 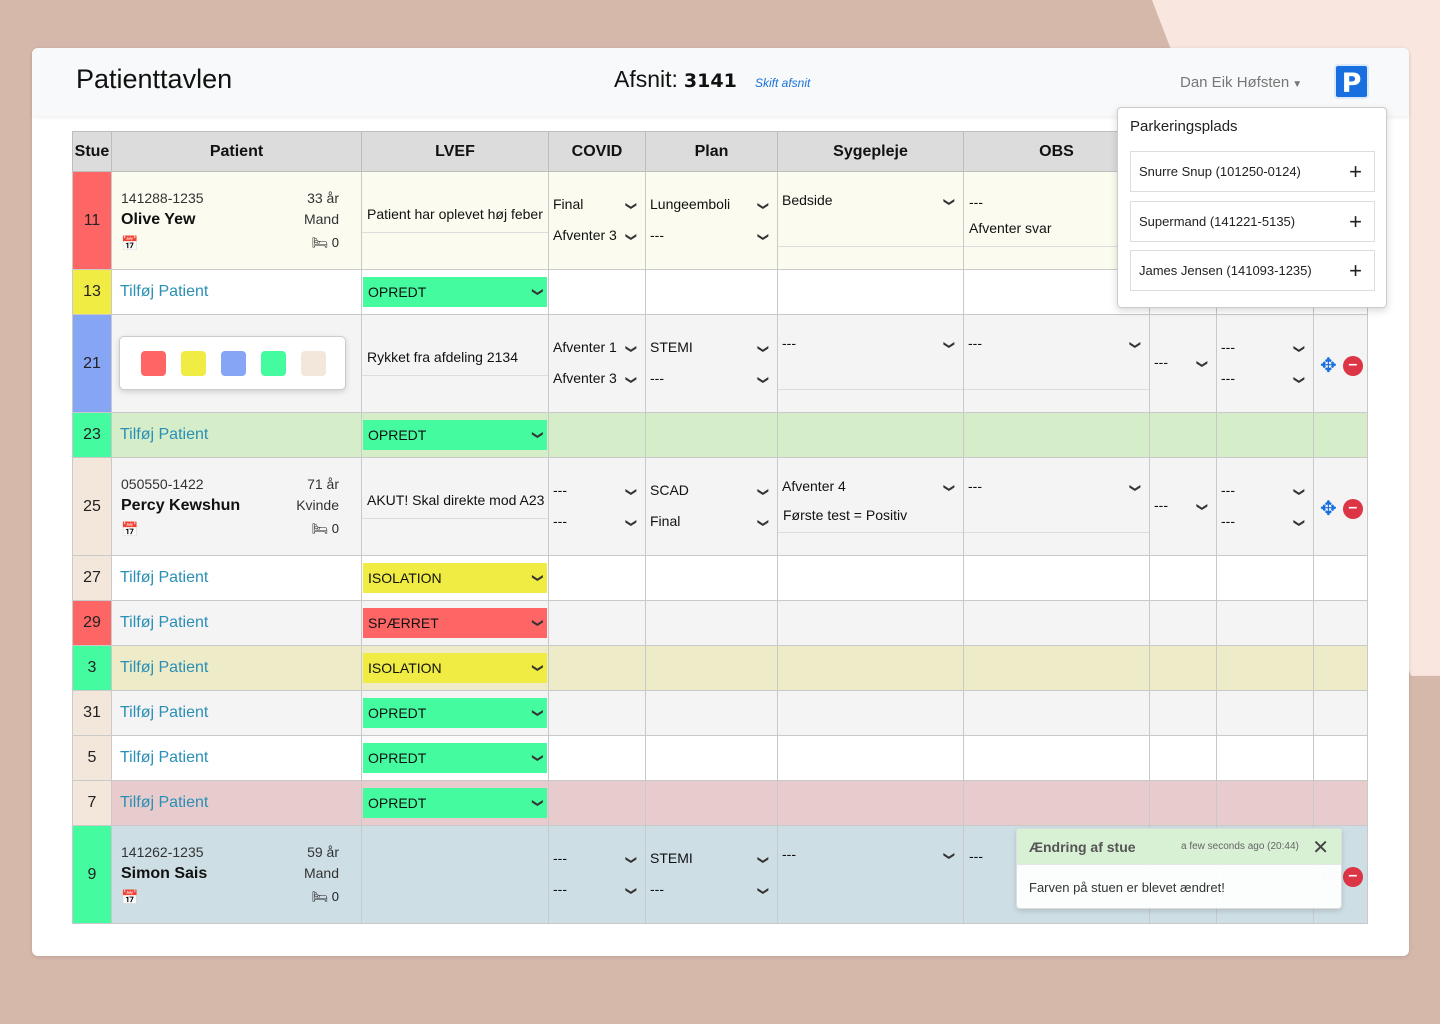 What do you see at coordinates (976, 856) in the screenshot?
I see `obs-value: ---` at bounding box center [976, 856].